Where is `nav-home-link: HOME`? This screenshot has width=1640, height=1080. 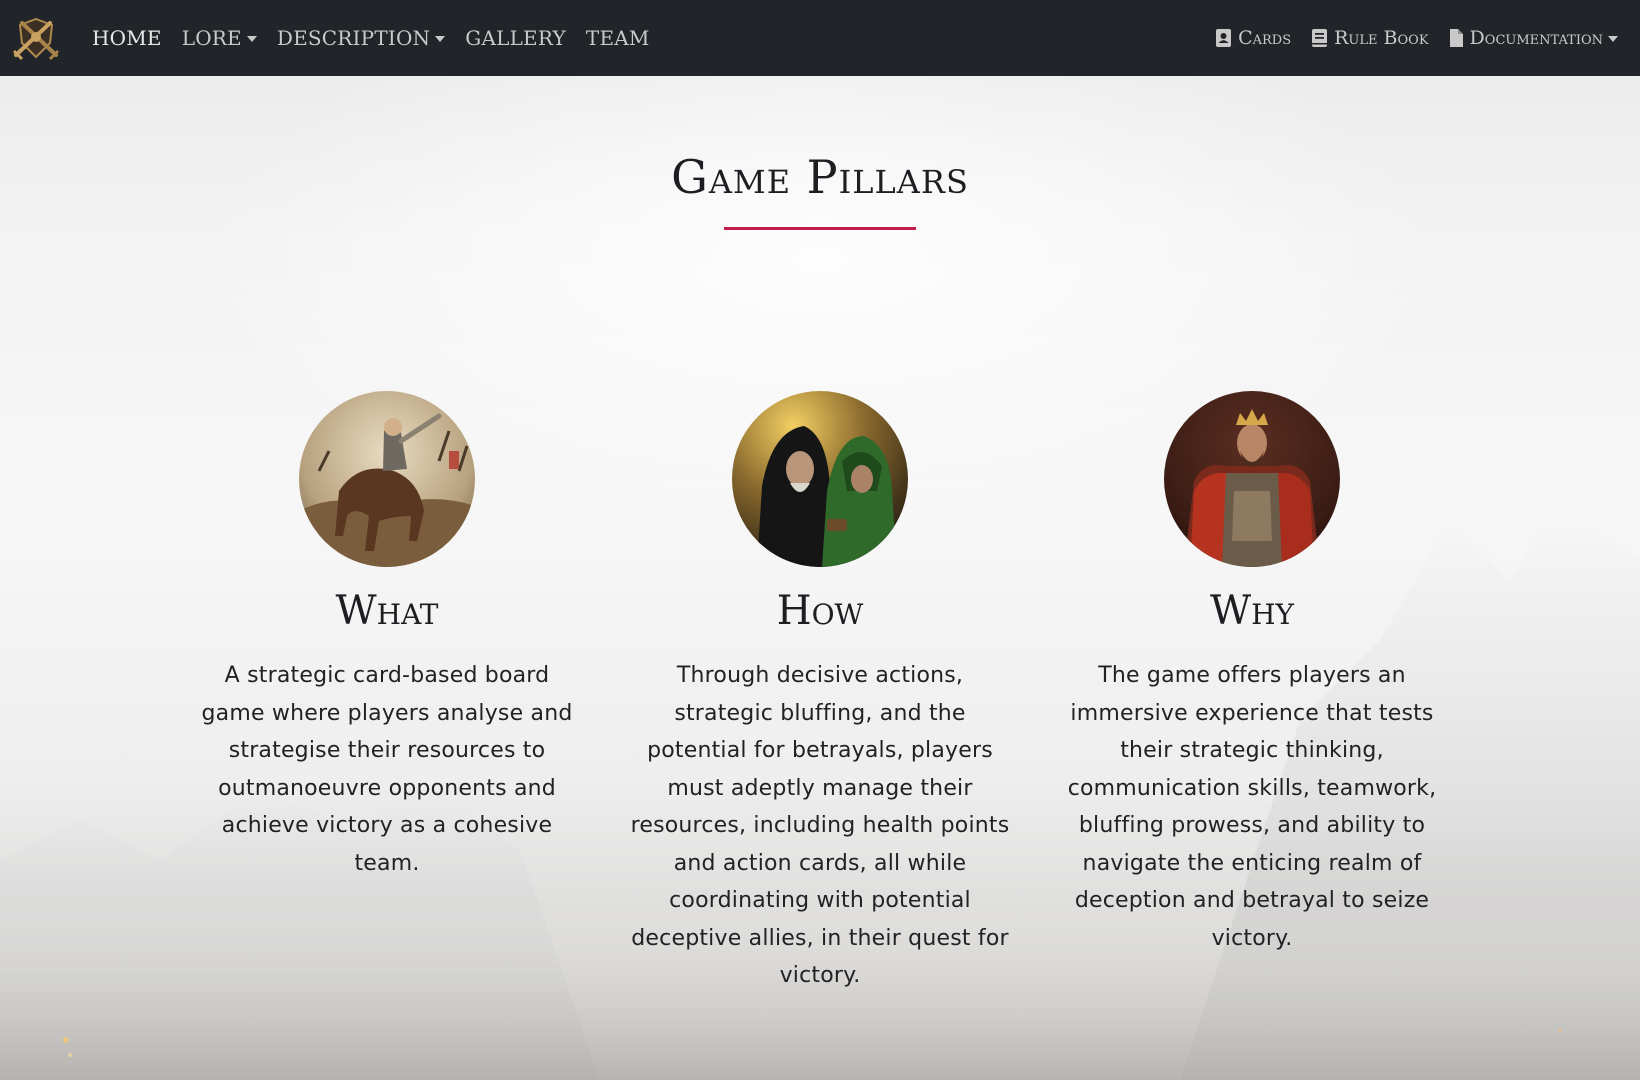
nav-home-link: HOME is located at coordinates (127, 38).